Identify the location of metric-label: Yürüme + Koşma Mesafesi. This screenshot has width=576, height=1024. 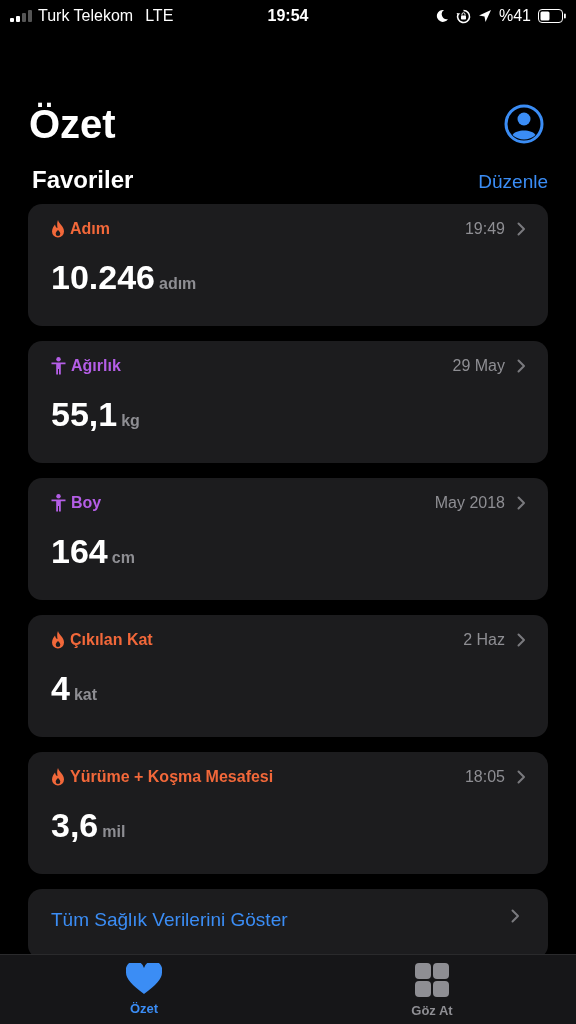
(172, 777).